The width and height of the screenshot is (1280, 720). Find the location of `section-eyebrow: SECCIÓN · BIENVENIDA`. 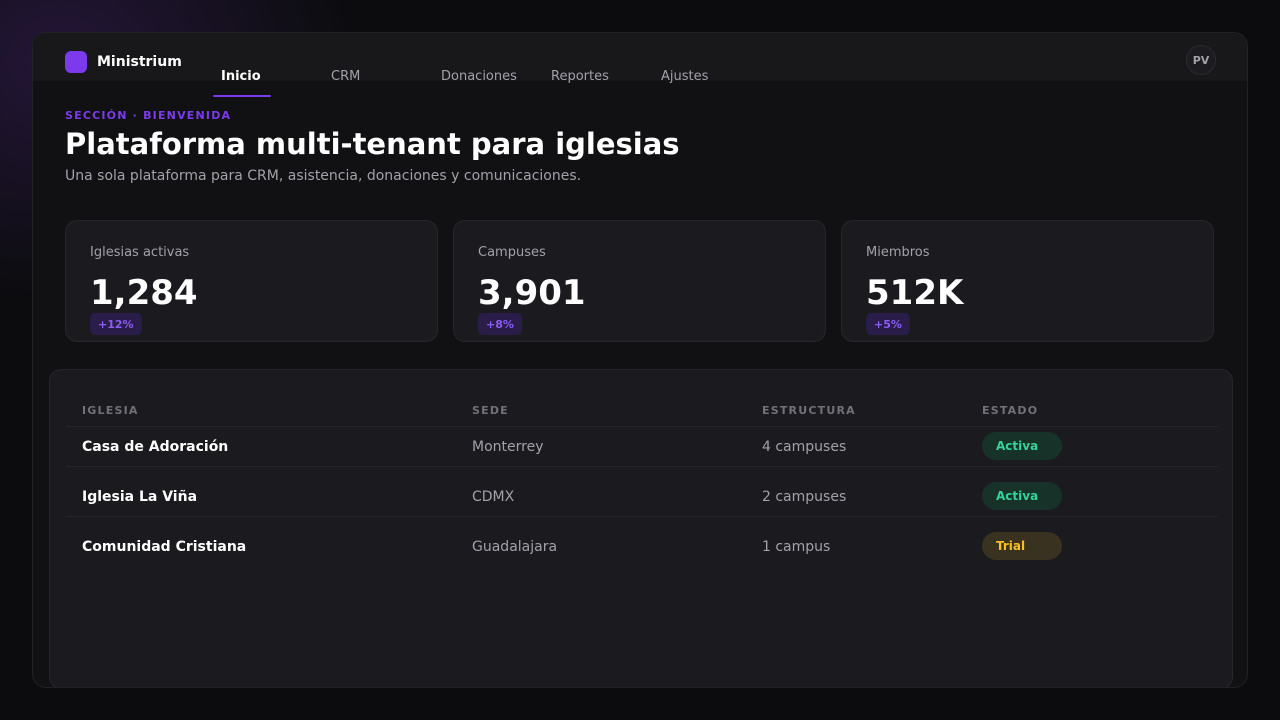

section-eyebrow: SECCIÓN · BIENVENIDA is located at coordinates (148, 115).